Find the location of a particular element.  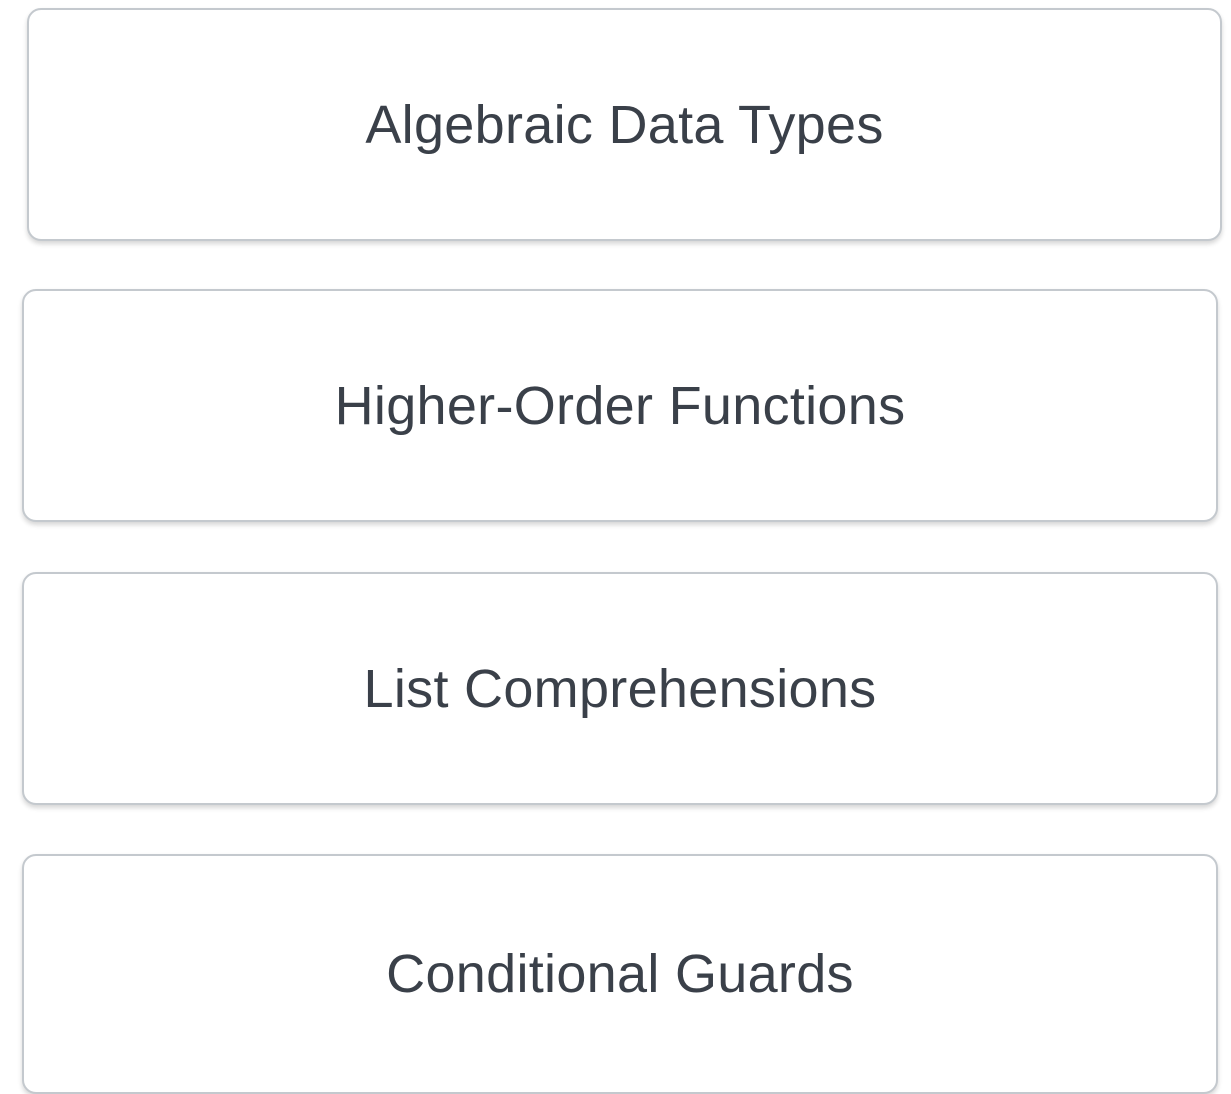

option-label: List Comprehensions is located at coordinates (620, 688).